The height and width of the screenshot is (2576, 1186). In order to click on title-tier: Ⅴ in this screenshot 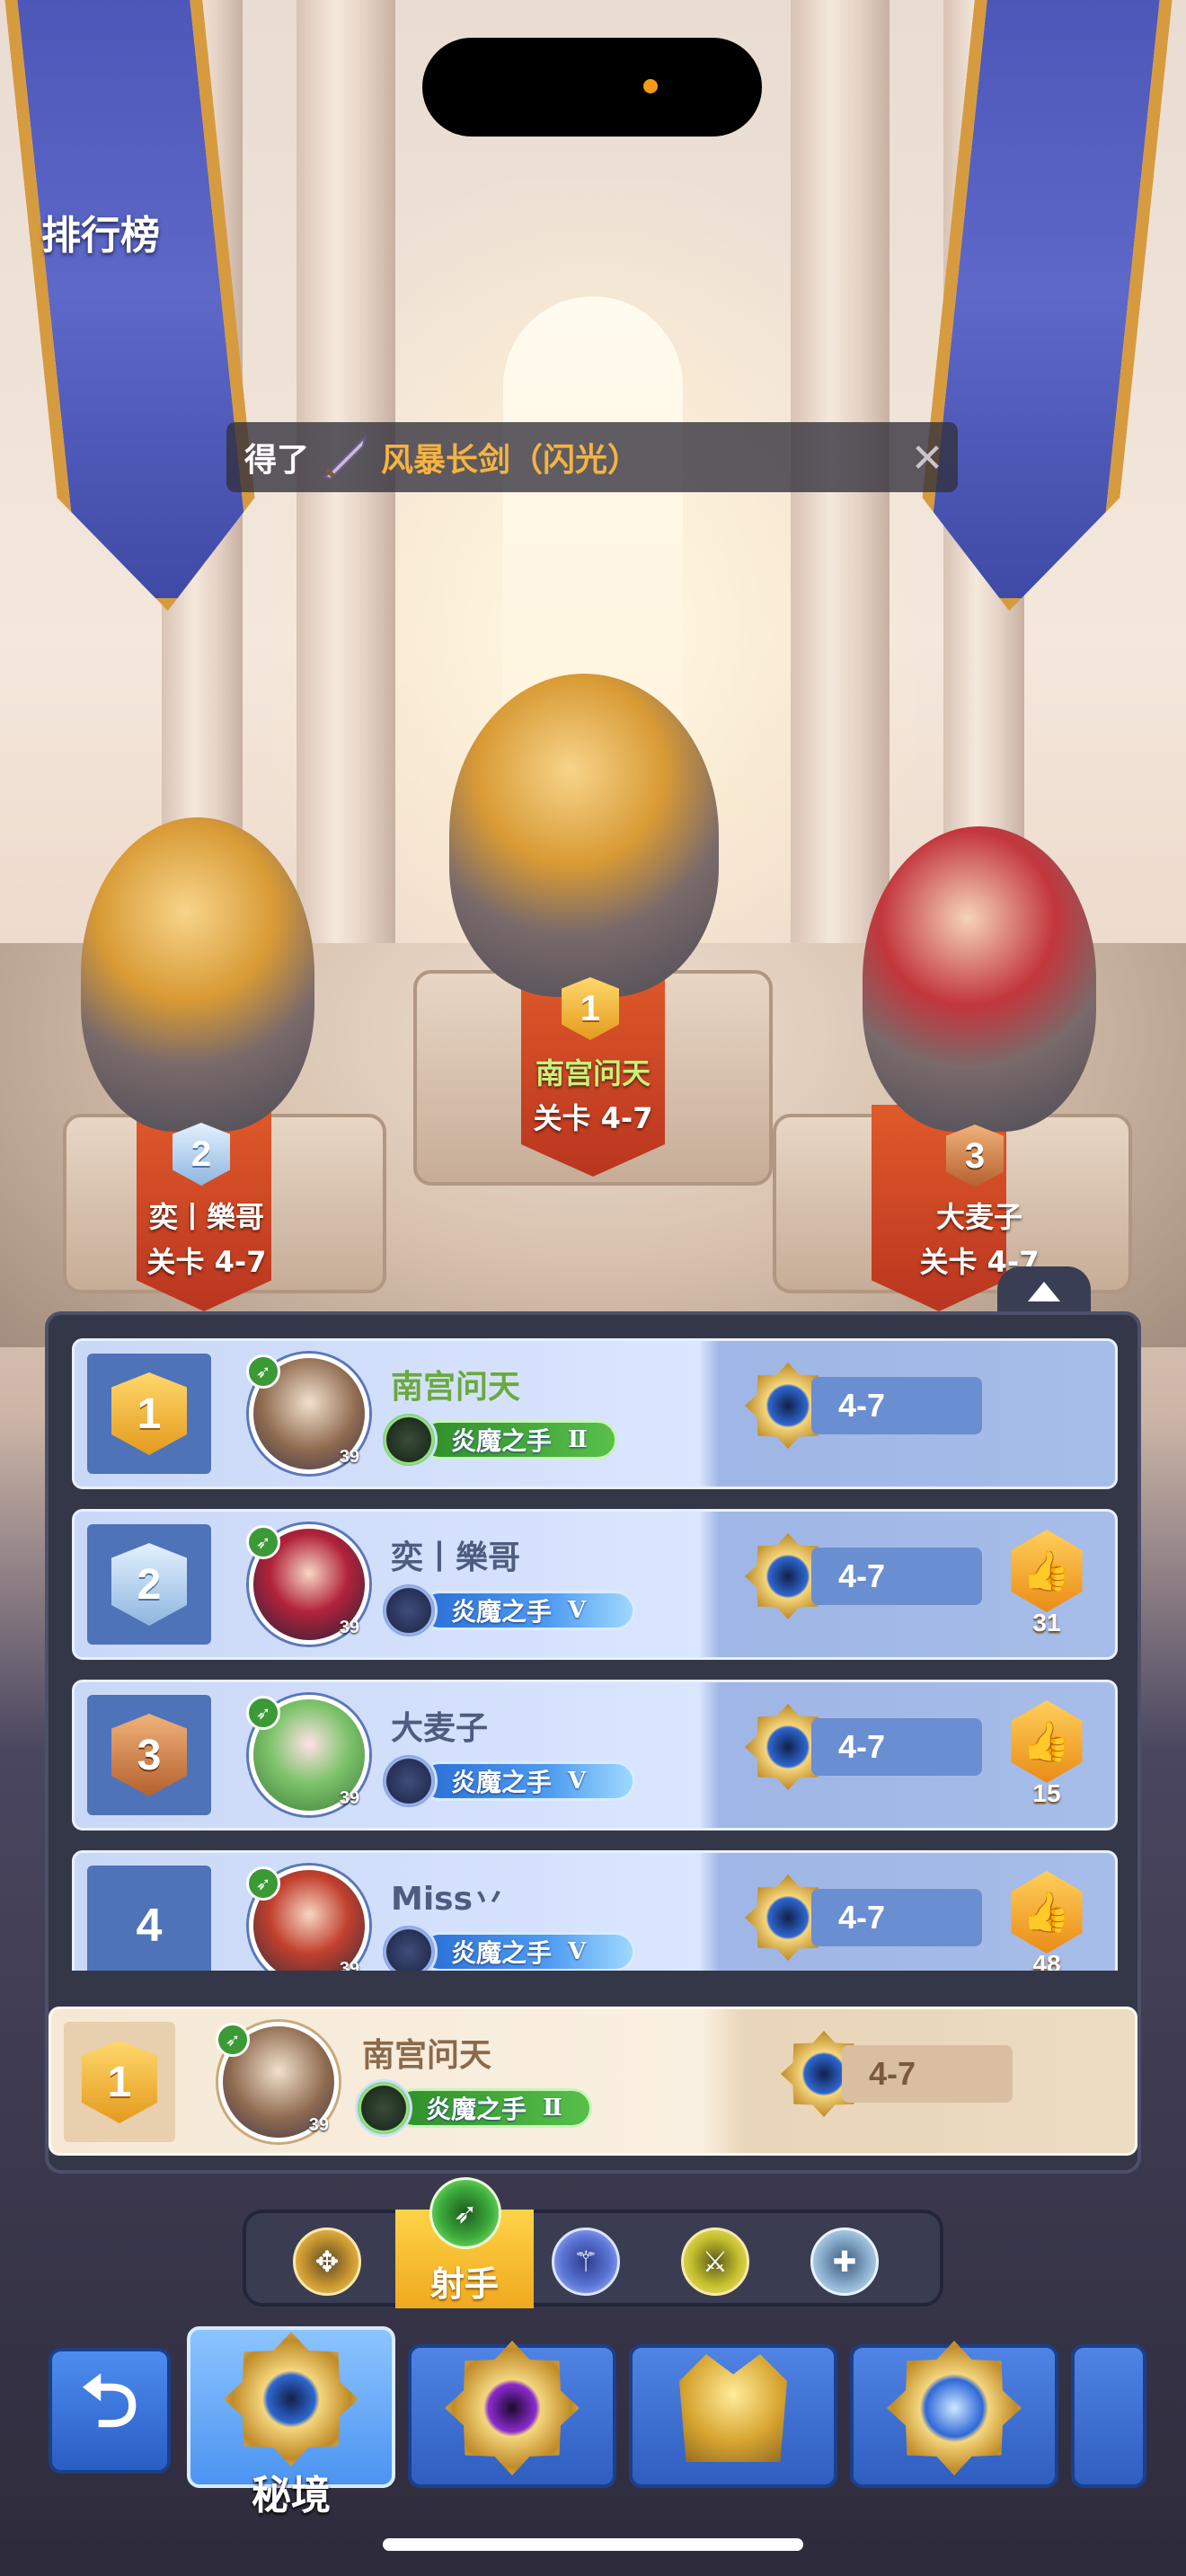, I will do `click(577, 1610)`.